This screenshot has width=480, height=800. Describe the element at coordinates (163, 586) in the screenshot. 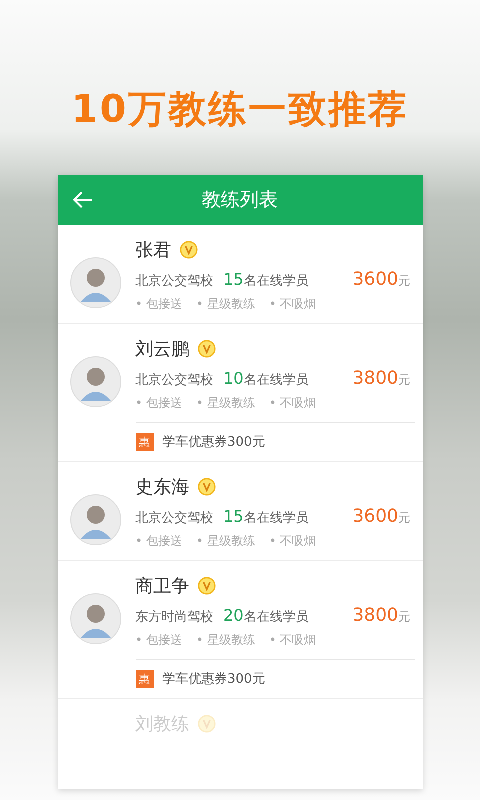

I see `coach-name: 商卫争` at that location.